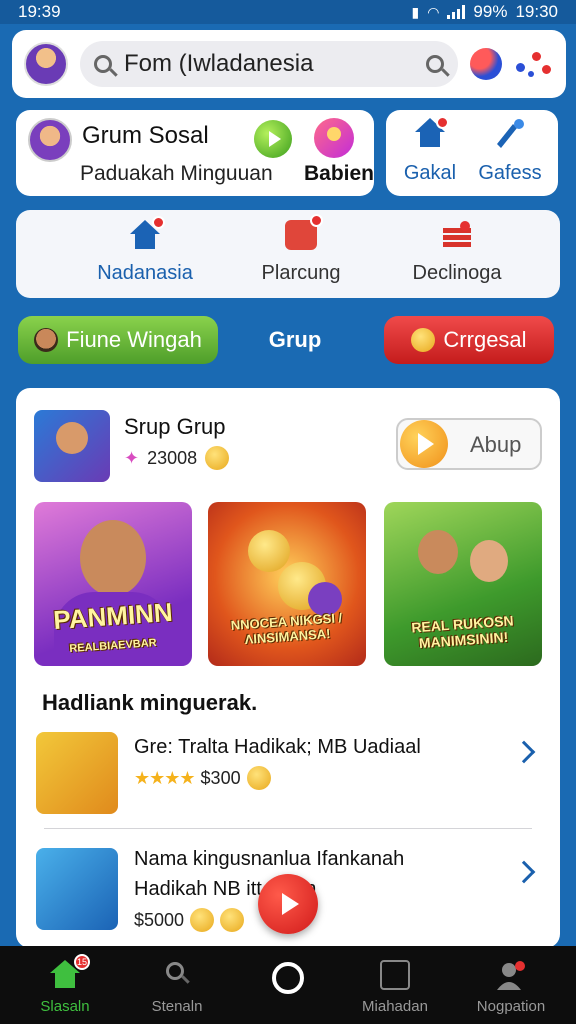  I want to click on bottom-nav-label: Stenaln, so click(177, 1006).